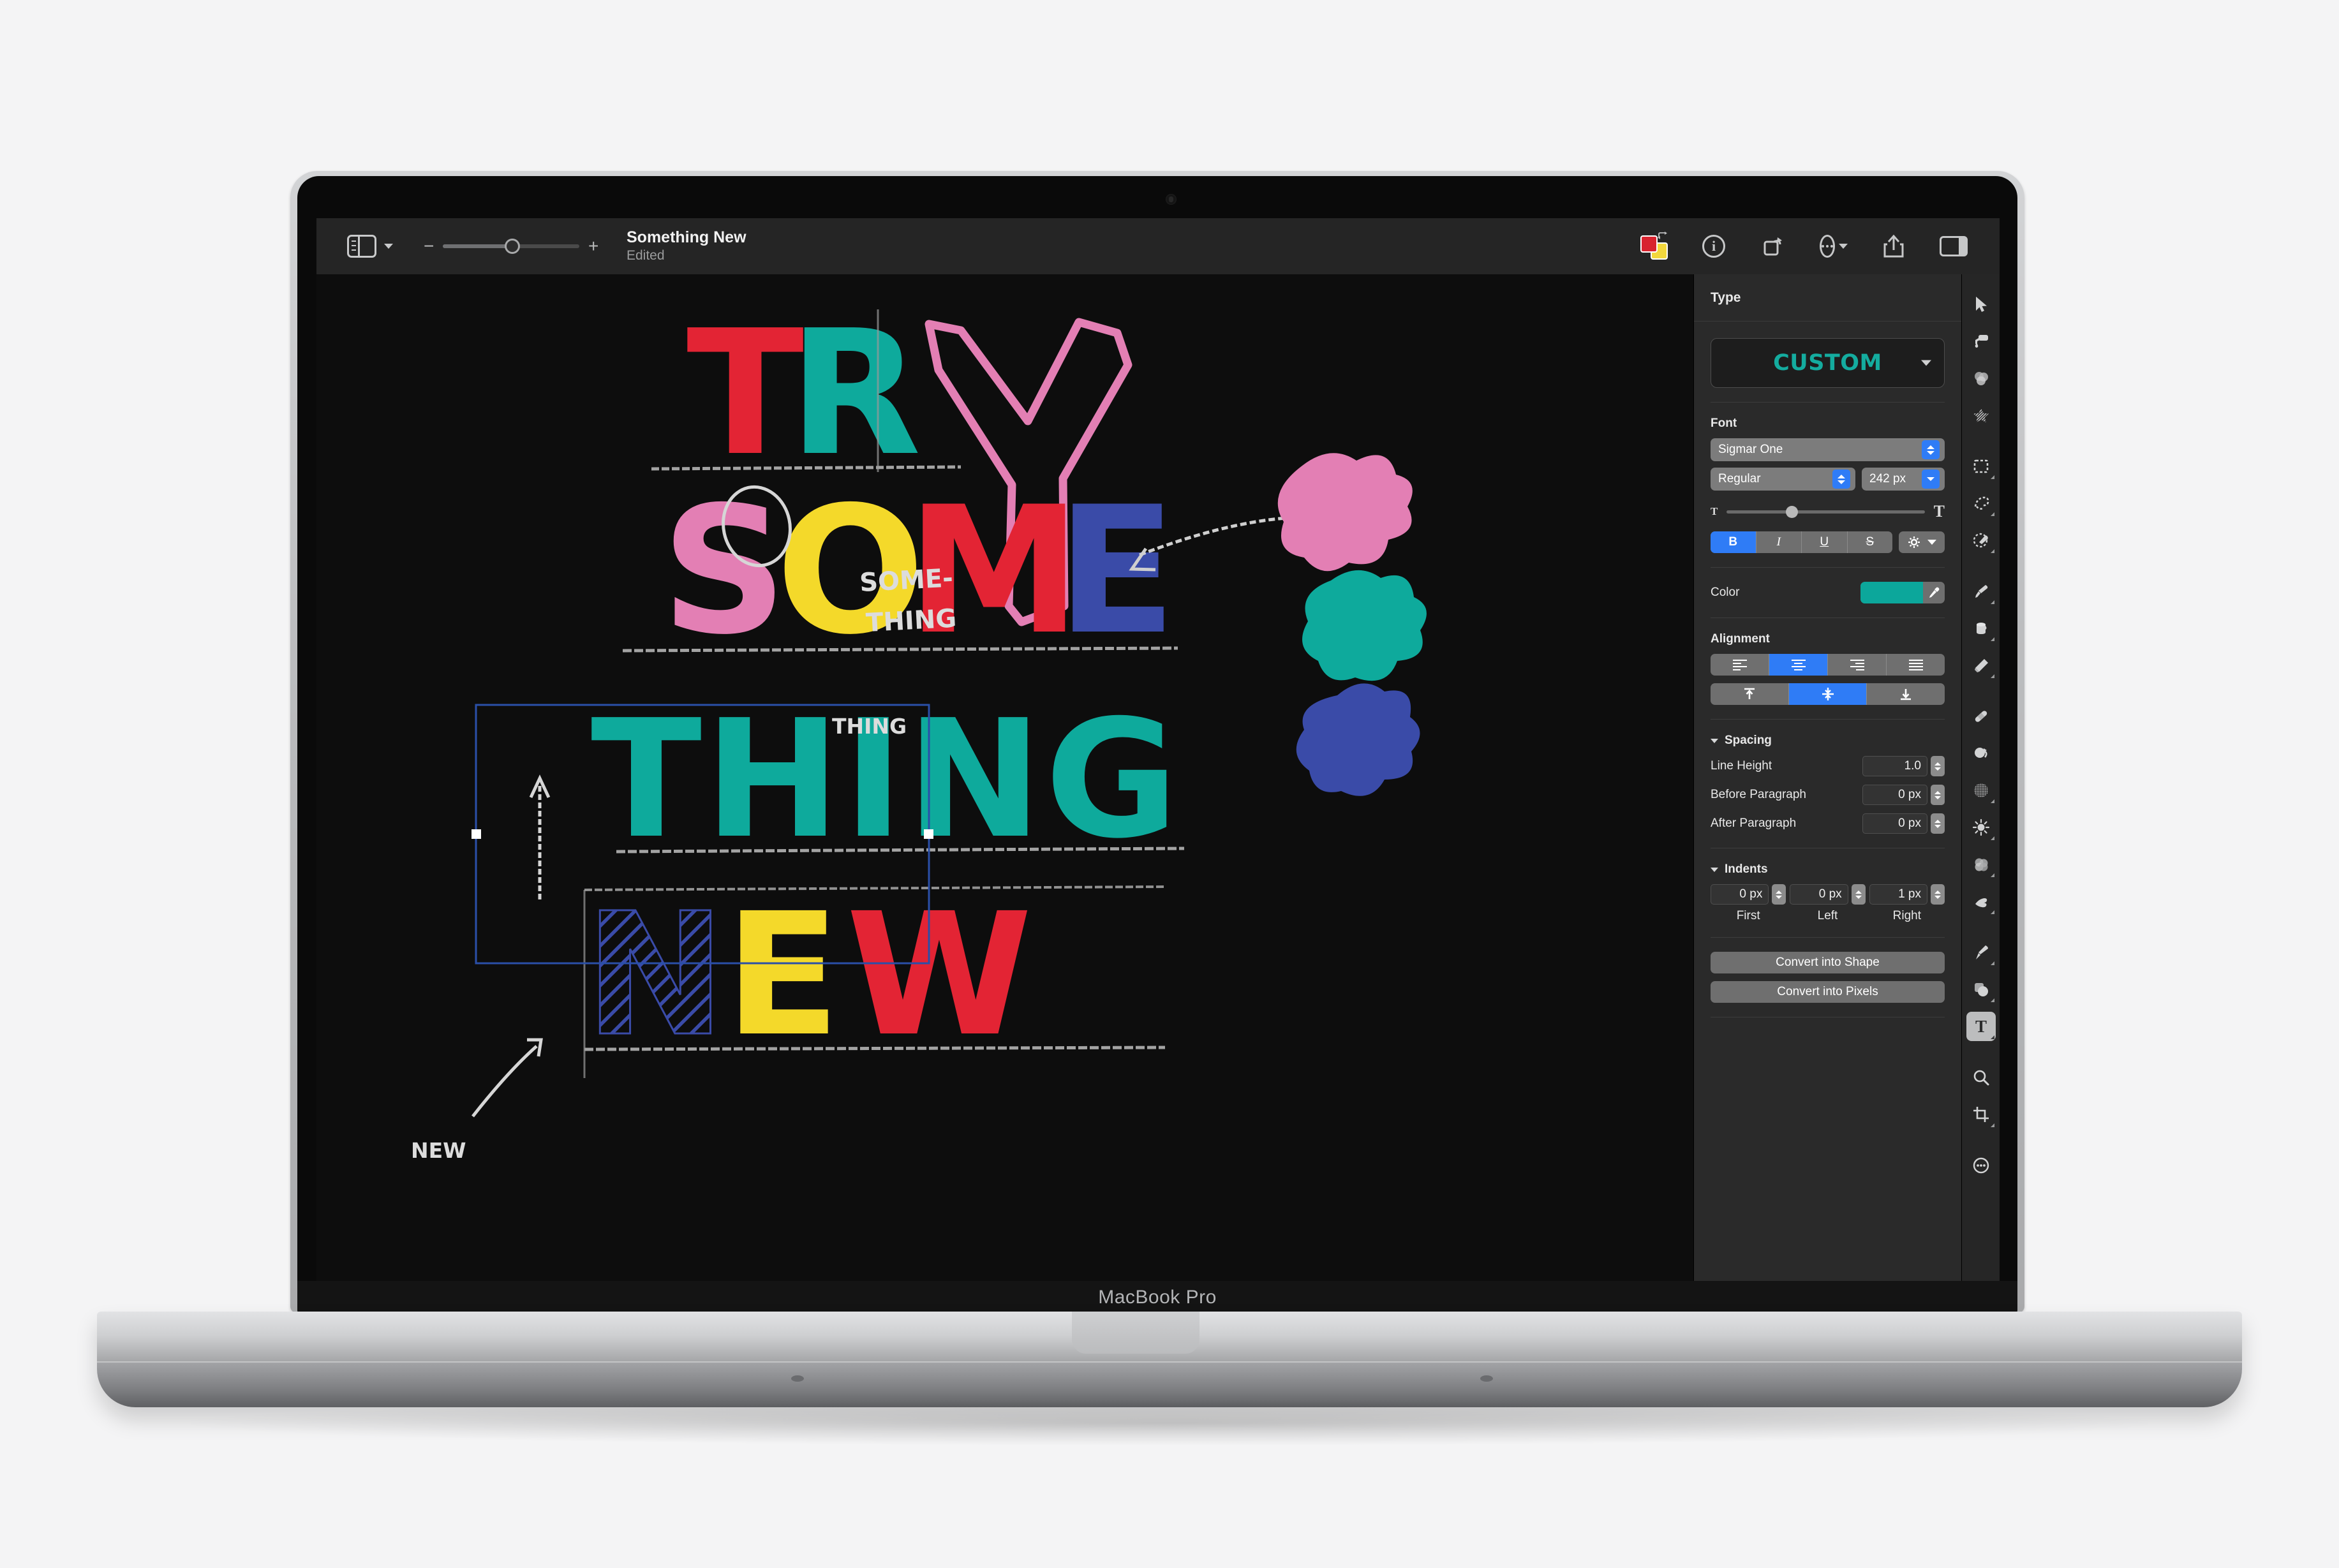 This screenshot has width=2339, height=1568. Describe the element at coordinates (1981, 628) in the screenshot. I see `paint-bucket-tool` at that location.